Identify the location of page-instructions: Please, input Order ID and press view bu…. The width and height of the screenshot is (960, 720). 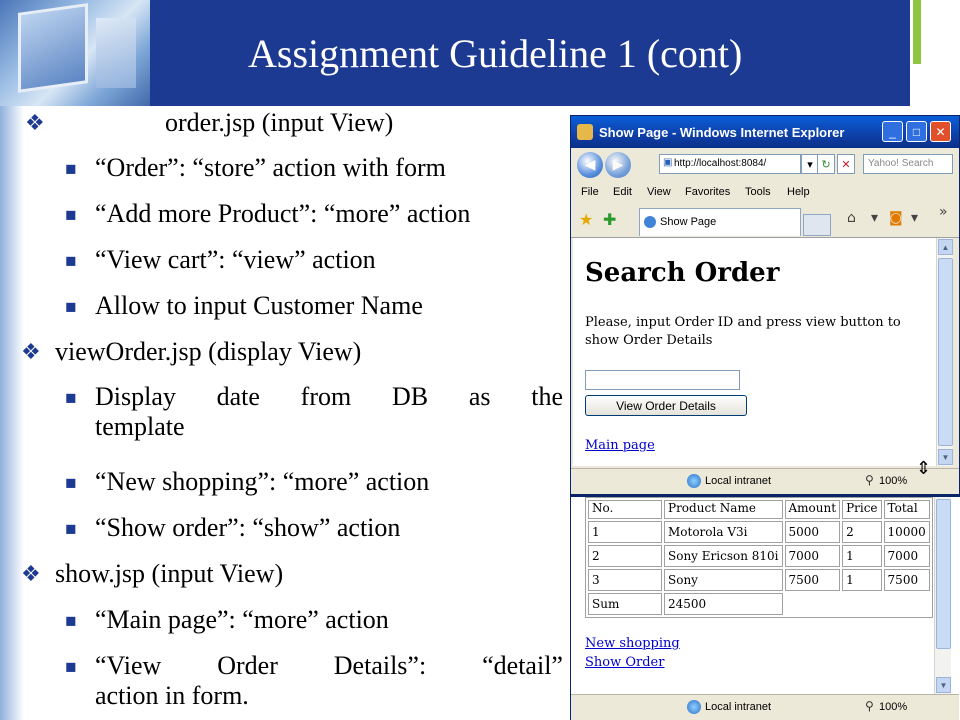
(743, 331).